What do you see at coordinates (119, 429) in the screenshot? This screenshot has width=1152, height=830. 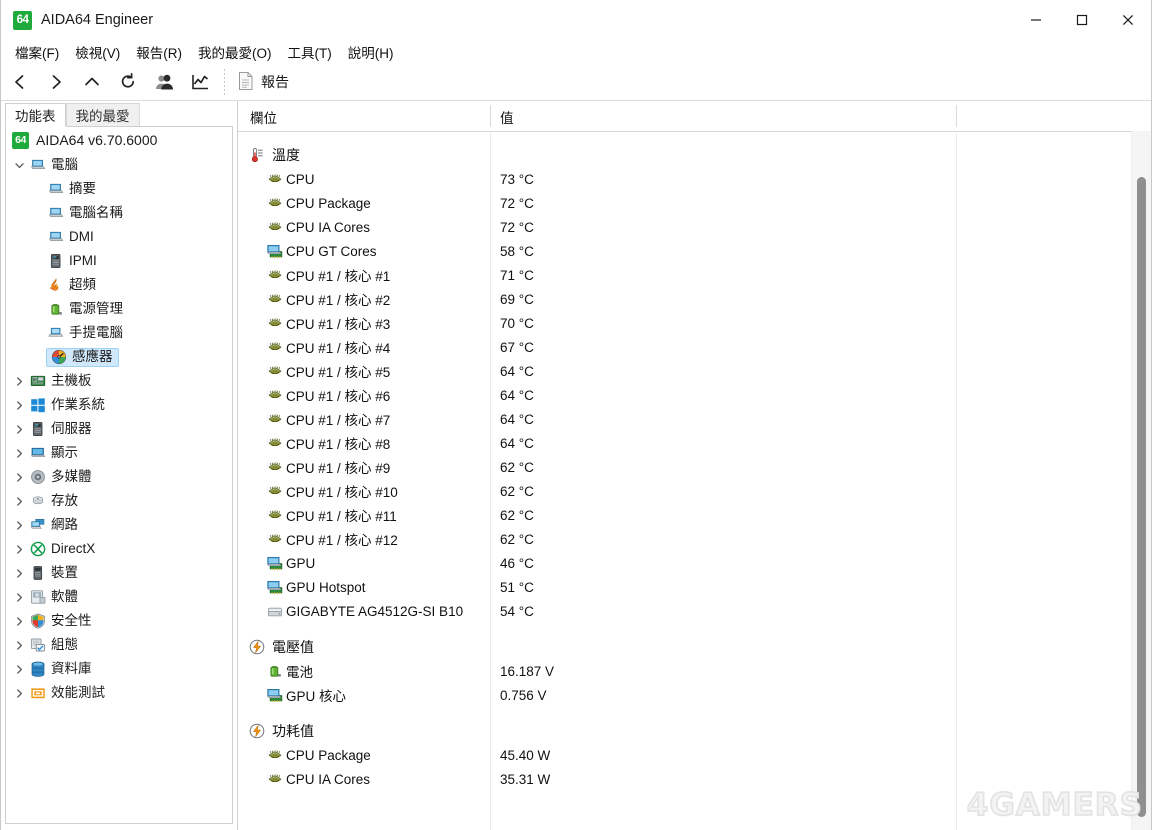 I see `sidebar-item-11: 伺服器` at bounding box center [119, 429].